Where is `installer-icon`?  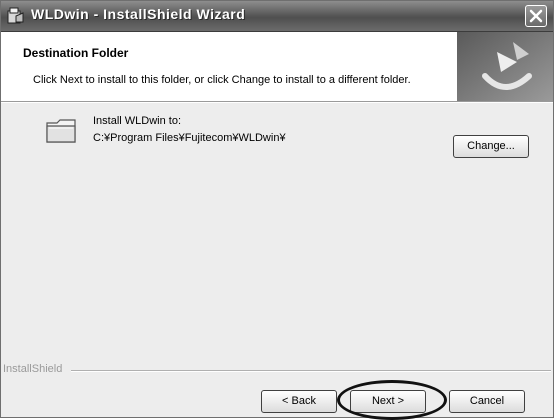
installer-icon is located at coordinates (16, 16).